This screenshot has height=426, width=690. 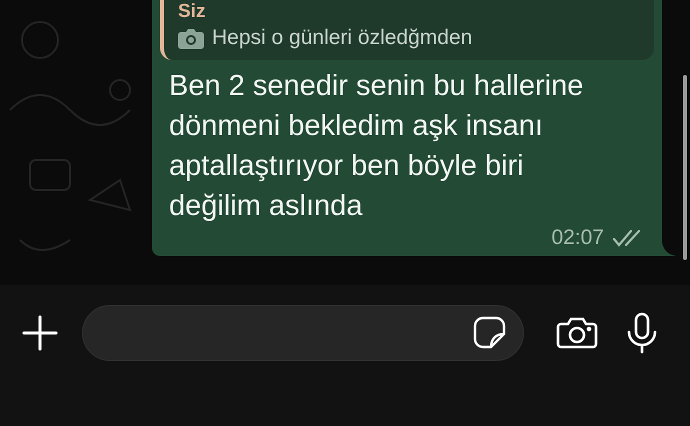 I want to click on quote-text: Hepsi o günleri özledğmden, so click(x=342, y=38).